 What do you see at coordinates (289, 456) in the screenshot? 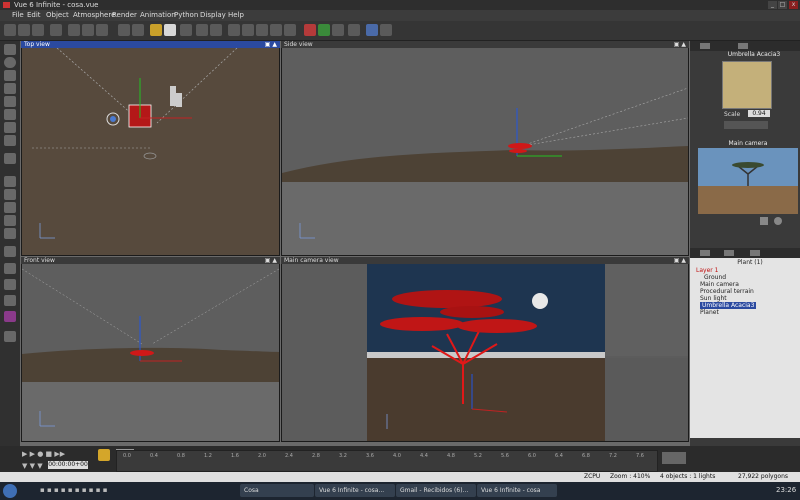
I see `tick-label: 2.4` at bounding box center [289, 456].